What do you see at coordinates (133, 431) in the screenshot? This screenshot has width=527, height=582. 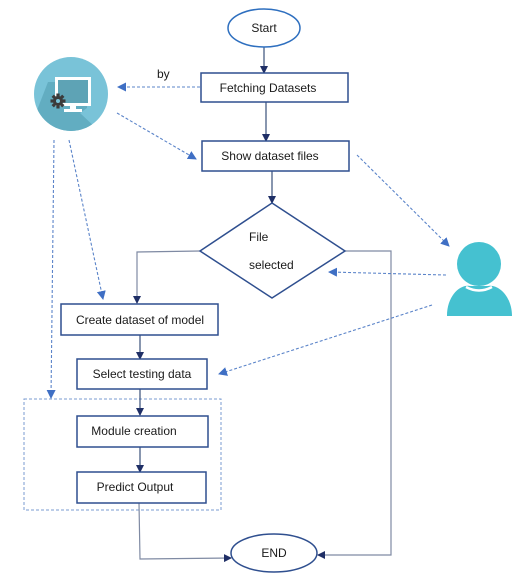 I see `module-creation-label: Module creation` at bounding box center [133, 431].